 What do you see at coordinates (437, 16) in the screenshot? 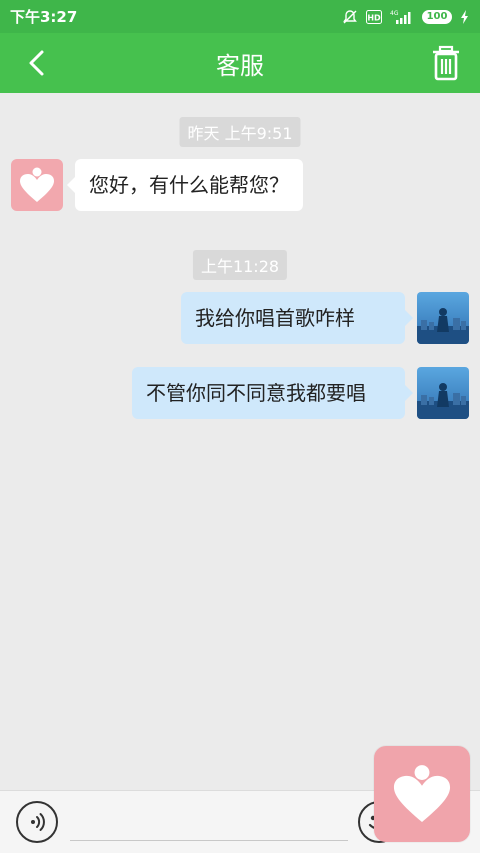
I see `battery-indicator: 100` at bounding box center [437, 16].